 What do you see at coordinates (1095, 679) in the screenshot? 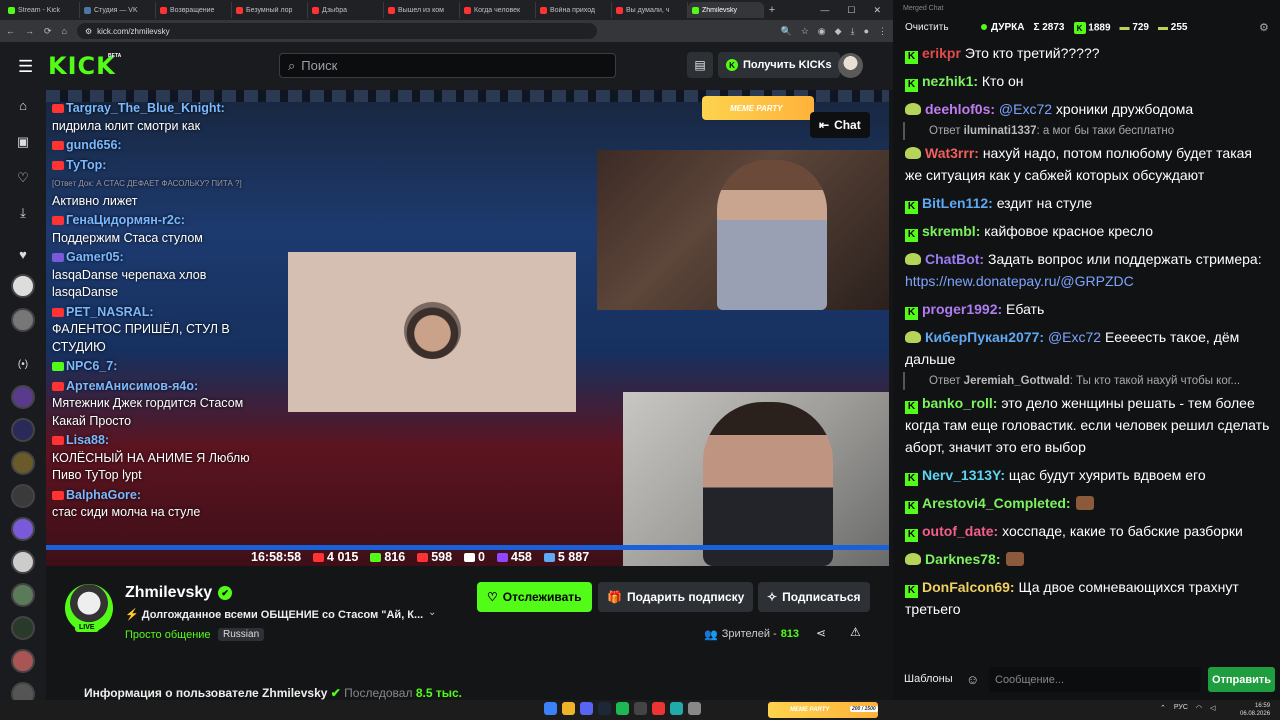
I see `message-input` at bounding box center [1095, 679].